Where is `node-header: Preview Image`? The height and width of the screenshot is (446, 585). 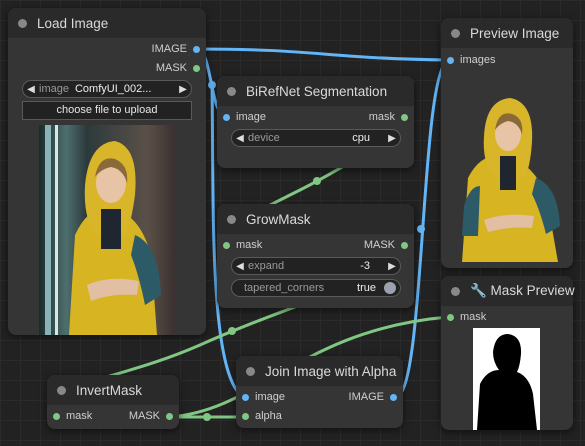 node-header: Preview Image is located at coordinates (507, 33).